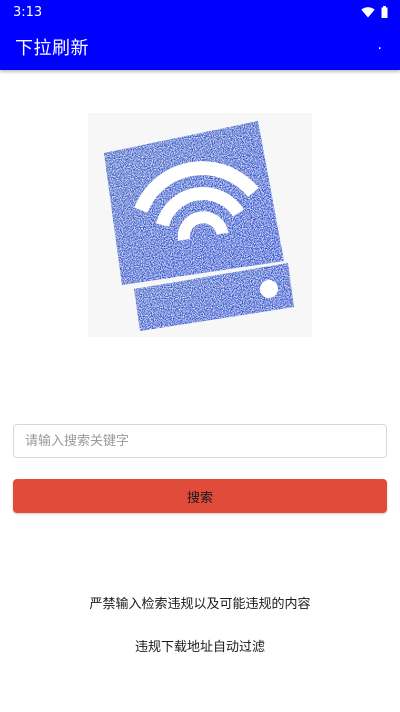 This screenshot has height=712, width=400. Describe the element at coordinates (200, 604) in the screenshot. I see `notice-text-prohibited: 严禁输入检索违规以及可能违规的内容` at that location.